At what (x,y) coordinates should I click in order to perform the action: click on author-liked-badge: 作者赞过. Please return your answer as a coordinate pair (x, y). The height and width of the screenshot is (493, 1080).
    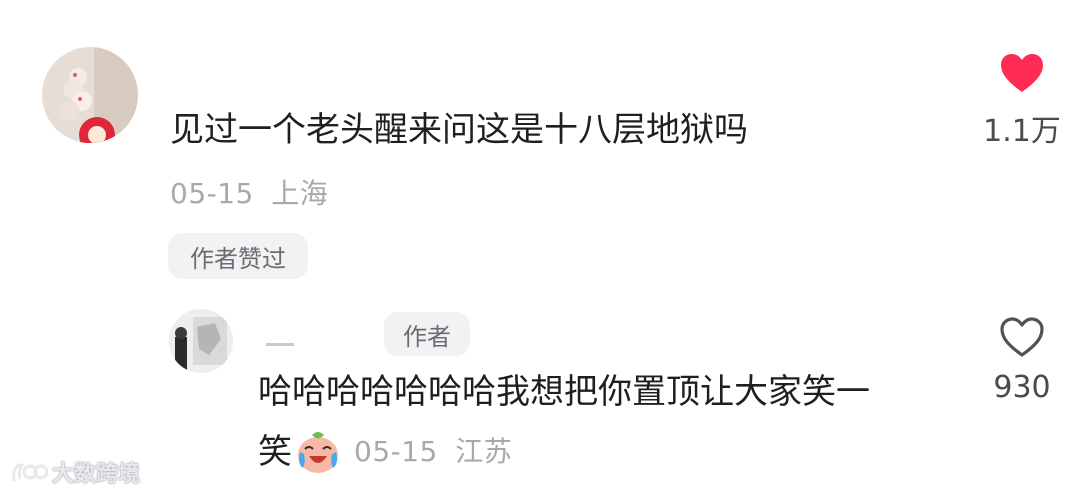
    Looking at the image, I should click on (238, 256).